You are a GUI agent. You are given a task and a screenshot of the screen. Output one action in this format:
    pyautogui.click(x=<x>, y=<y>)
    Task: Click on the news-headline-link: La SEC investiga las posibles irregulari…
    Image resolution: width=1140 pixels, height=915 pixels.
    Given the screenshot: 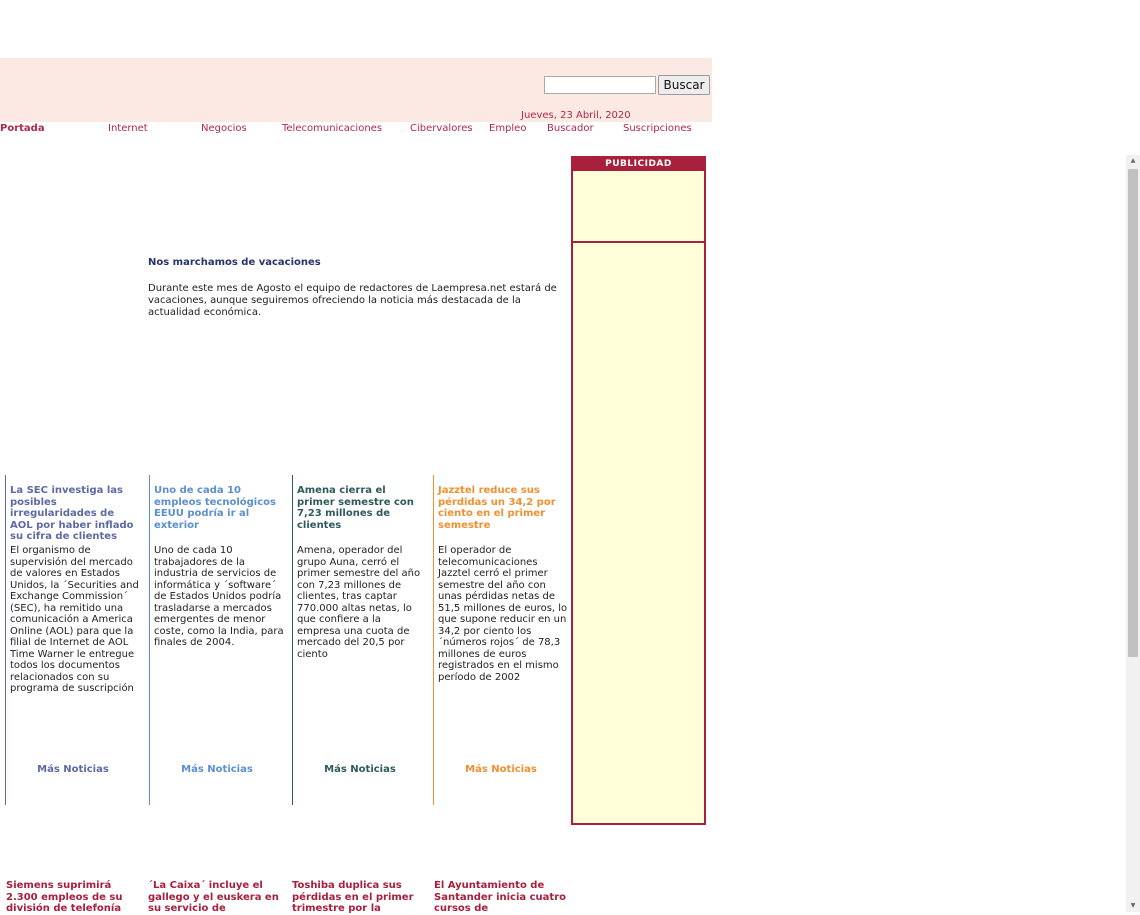 What is the action you would take?
    pyautogui.click(x=74, y=514)
    